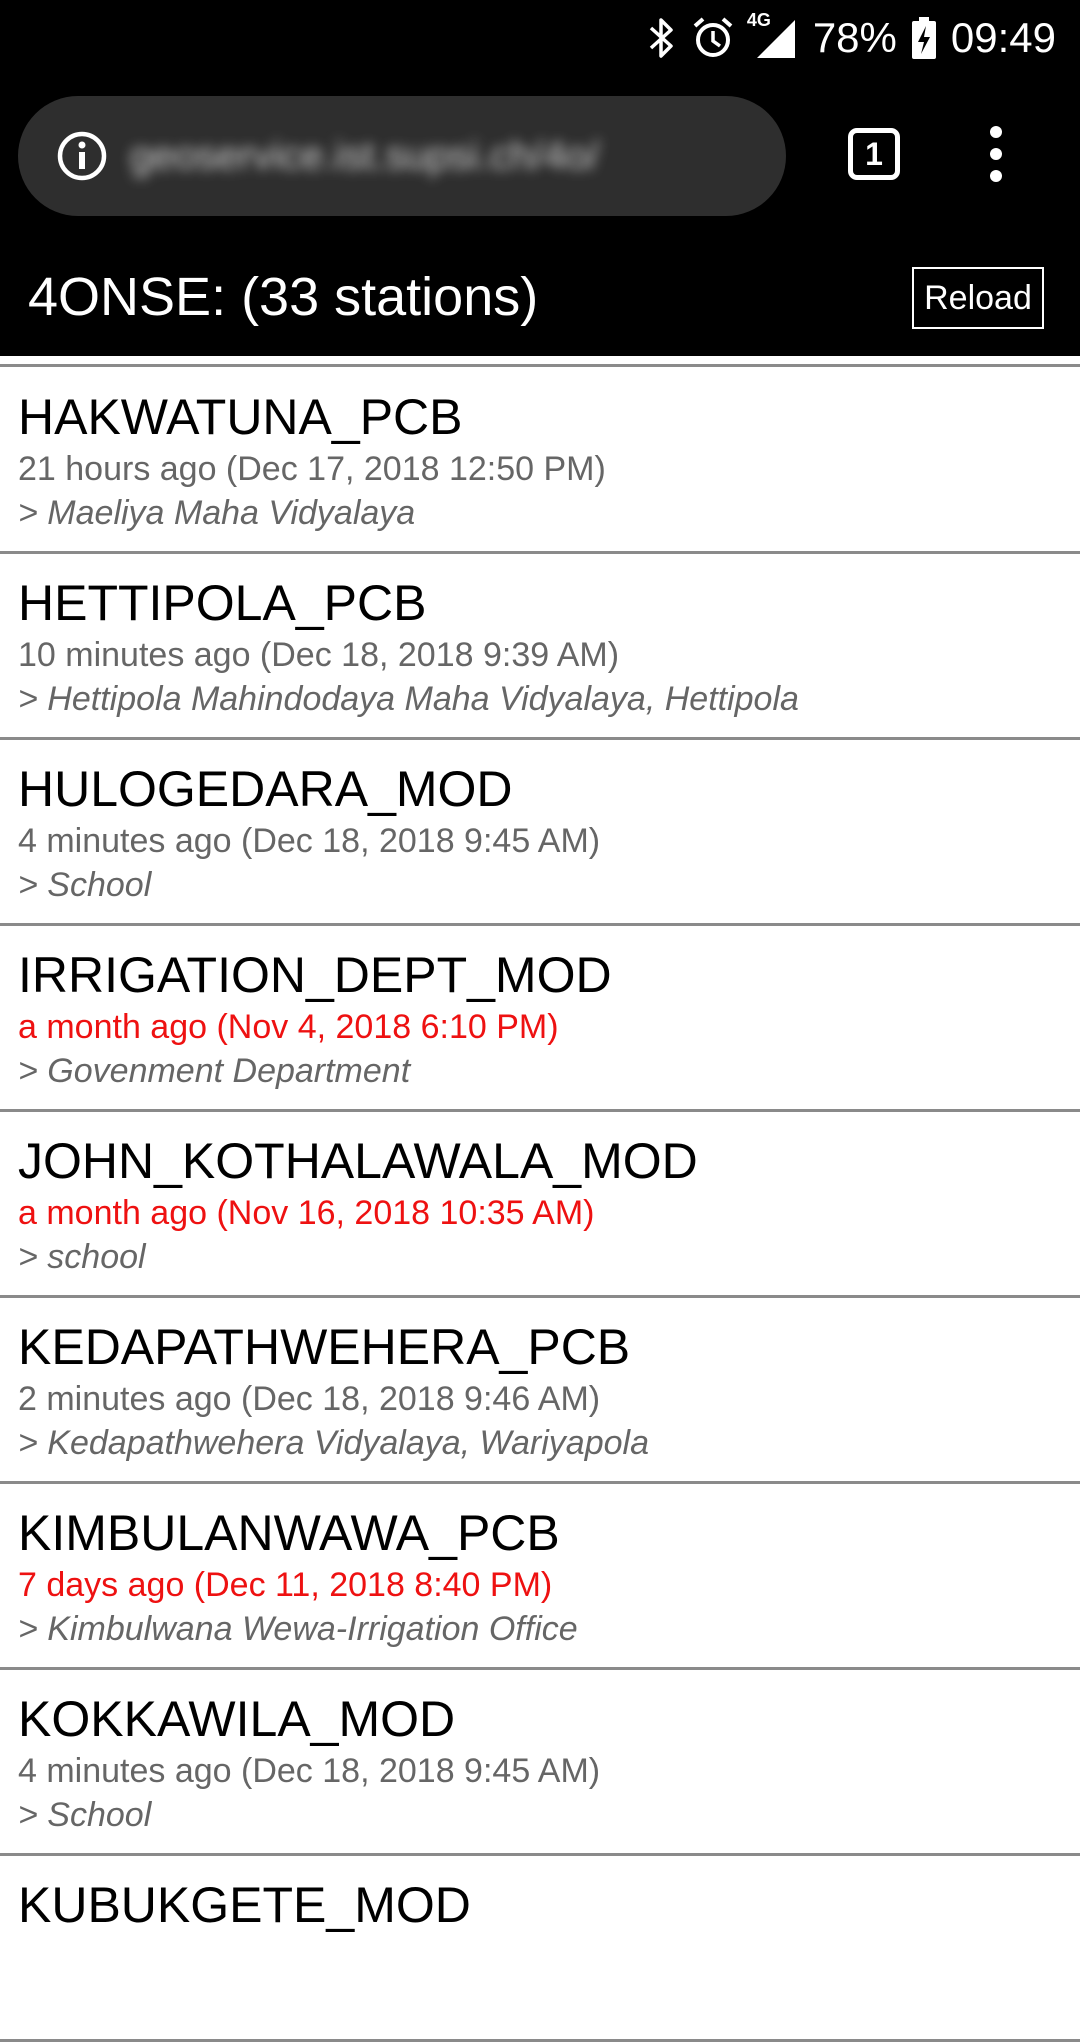 The image size is (1080, 2042). What do you see at coordinates (713, 38) in the screenshot?
I see `alarm-icon` at bounding box center [713, 38].